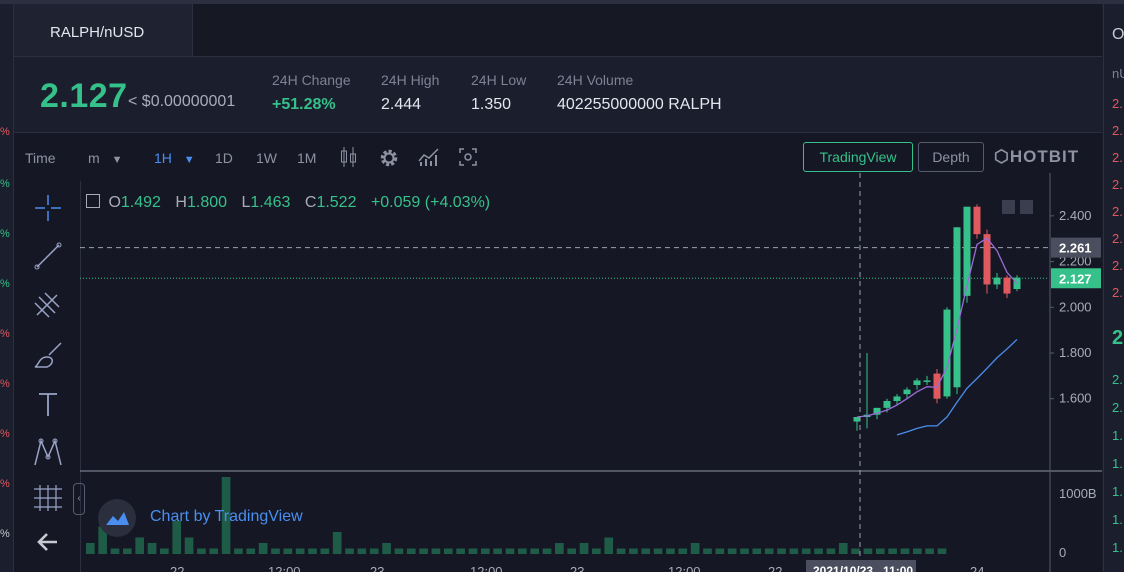 The image size is (1124, 572). What do you see at coordinates (429, 157) in the screenshot?
I see `indicators-icon` at bounding box center [429, 157].